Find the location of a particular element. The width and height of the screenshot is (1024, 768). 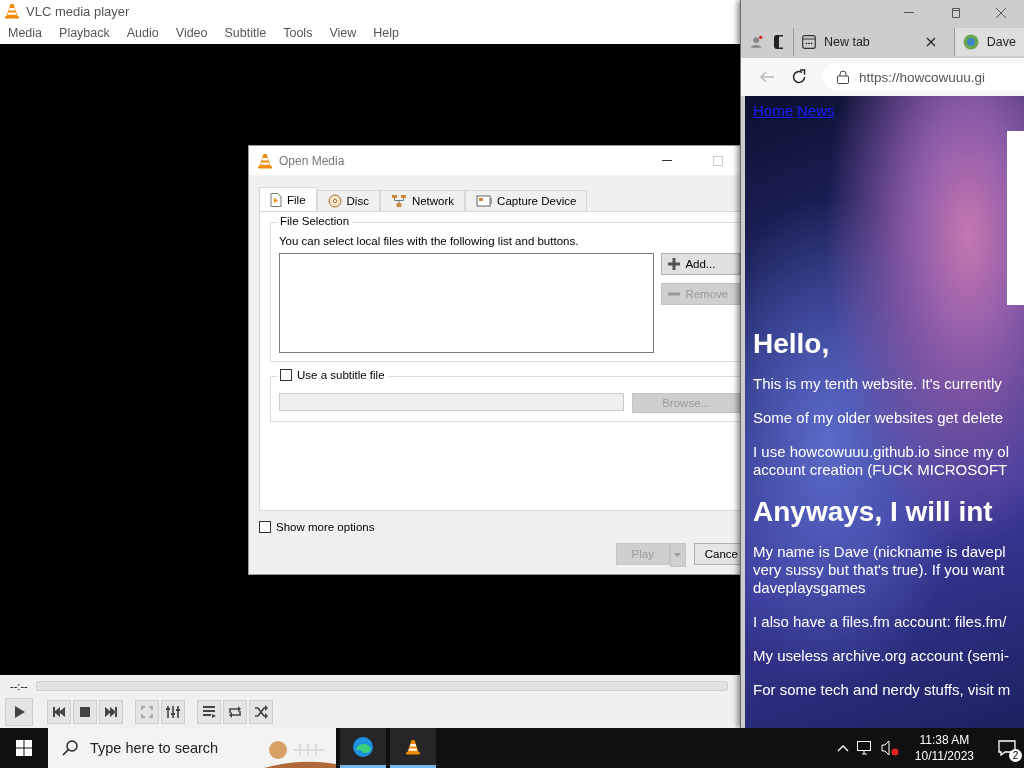

page-paragraph: I also have a files.fm account: files.fm/ is located at coordinates (880, 622).